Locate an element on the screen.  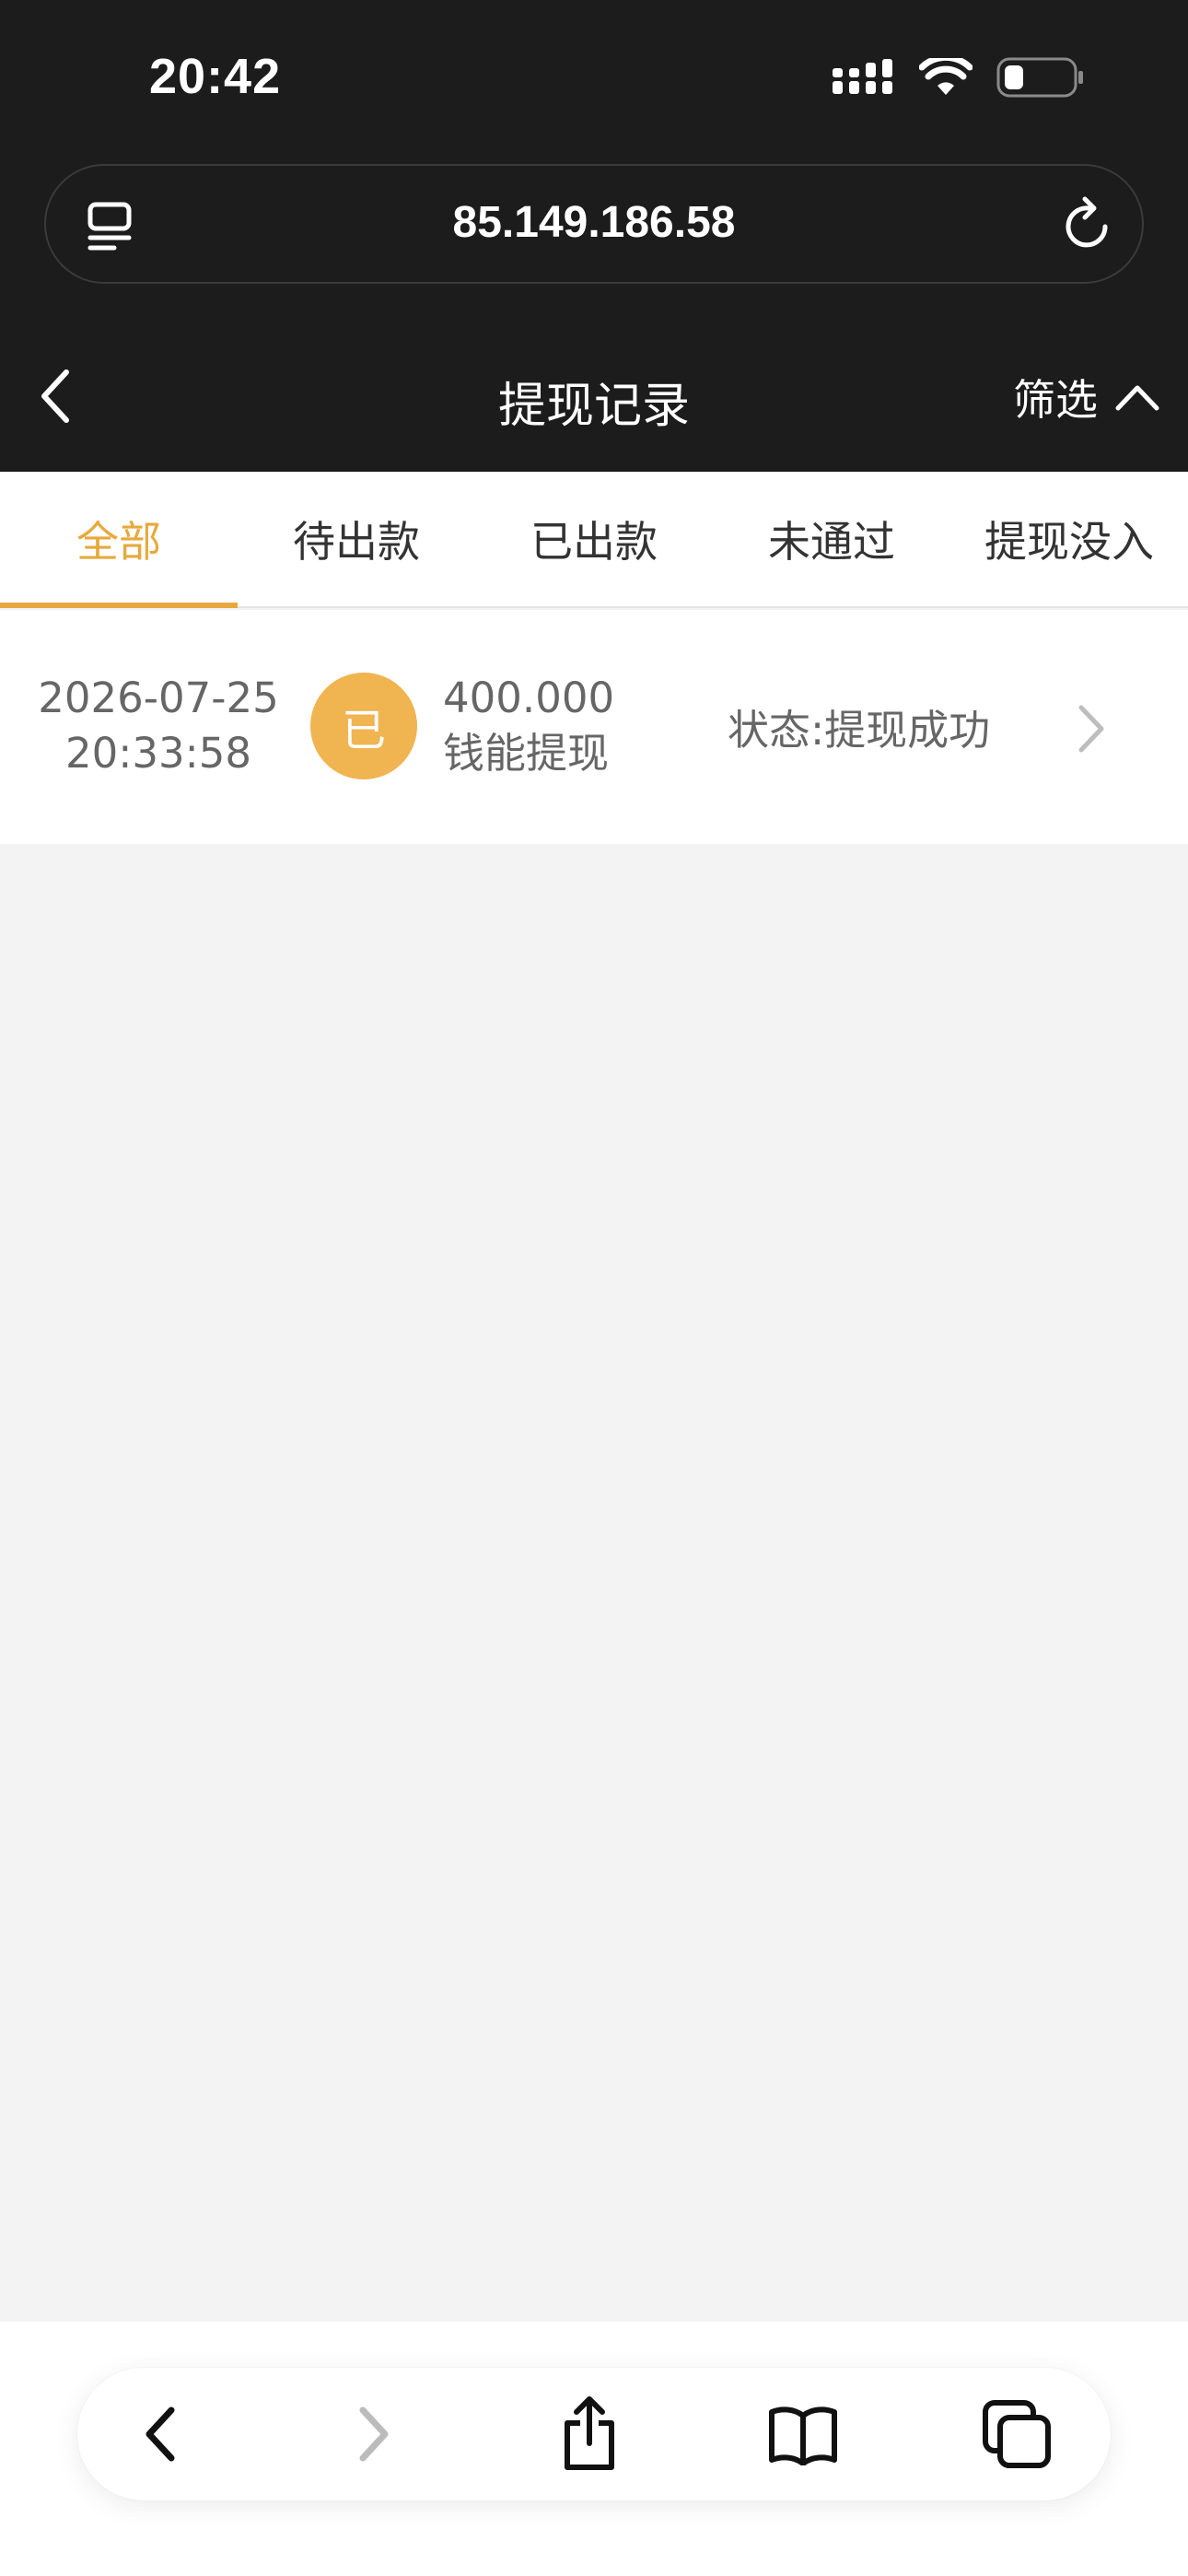
filter-button: 筛选 is located at coordinates (1086, 397).